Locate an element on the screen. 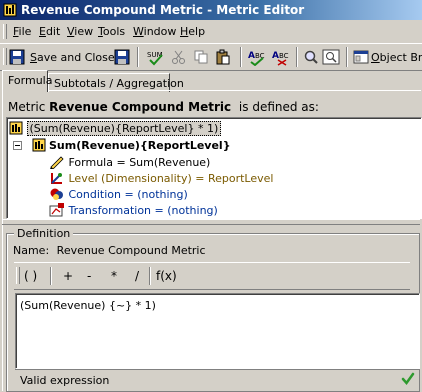 Image resolution: width=422 pixels, height=392 pixels. metric-icon is located at coordinates (38, 145).